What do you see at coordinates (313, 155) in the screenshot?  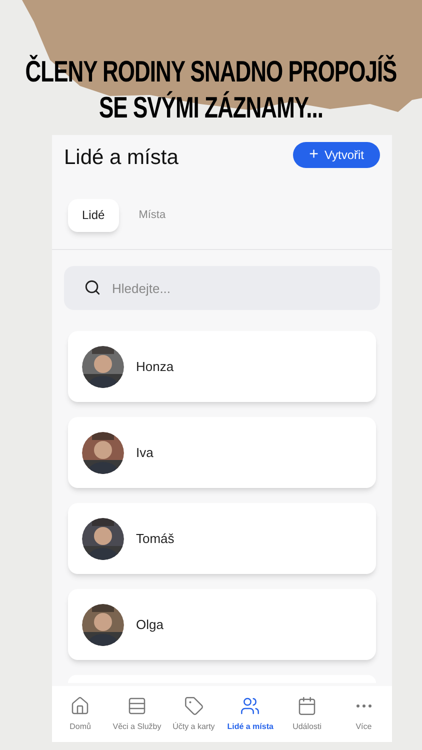 I see `plus-icon: +` at bounding box center [313, 155].